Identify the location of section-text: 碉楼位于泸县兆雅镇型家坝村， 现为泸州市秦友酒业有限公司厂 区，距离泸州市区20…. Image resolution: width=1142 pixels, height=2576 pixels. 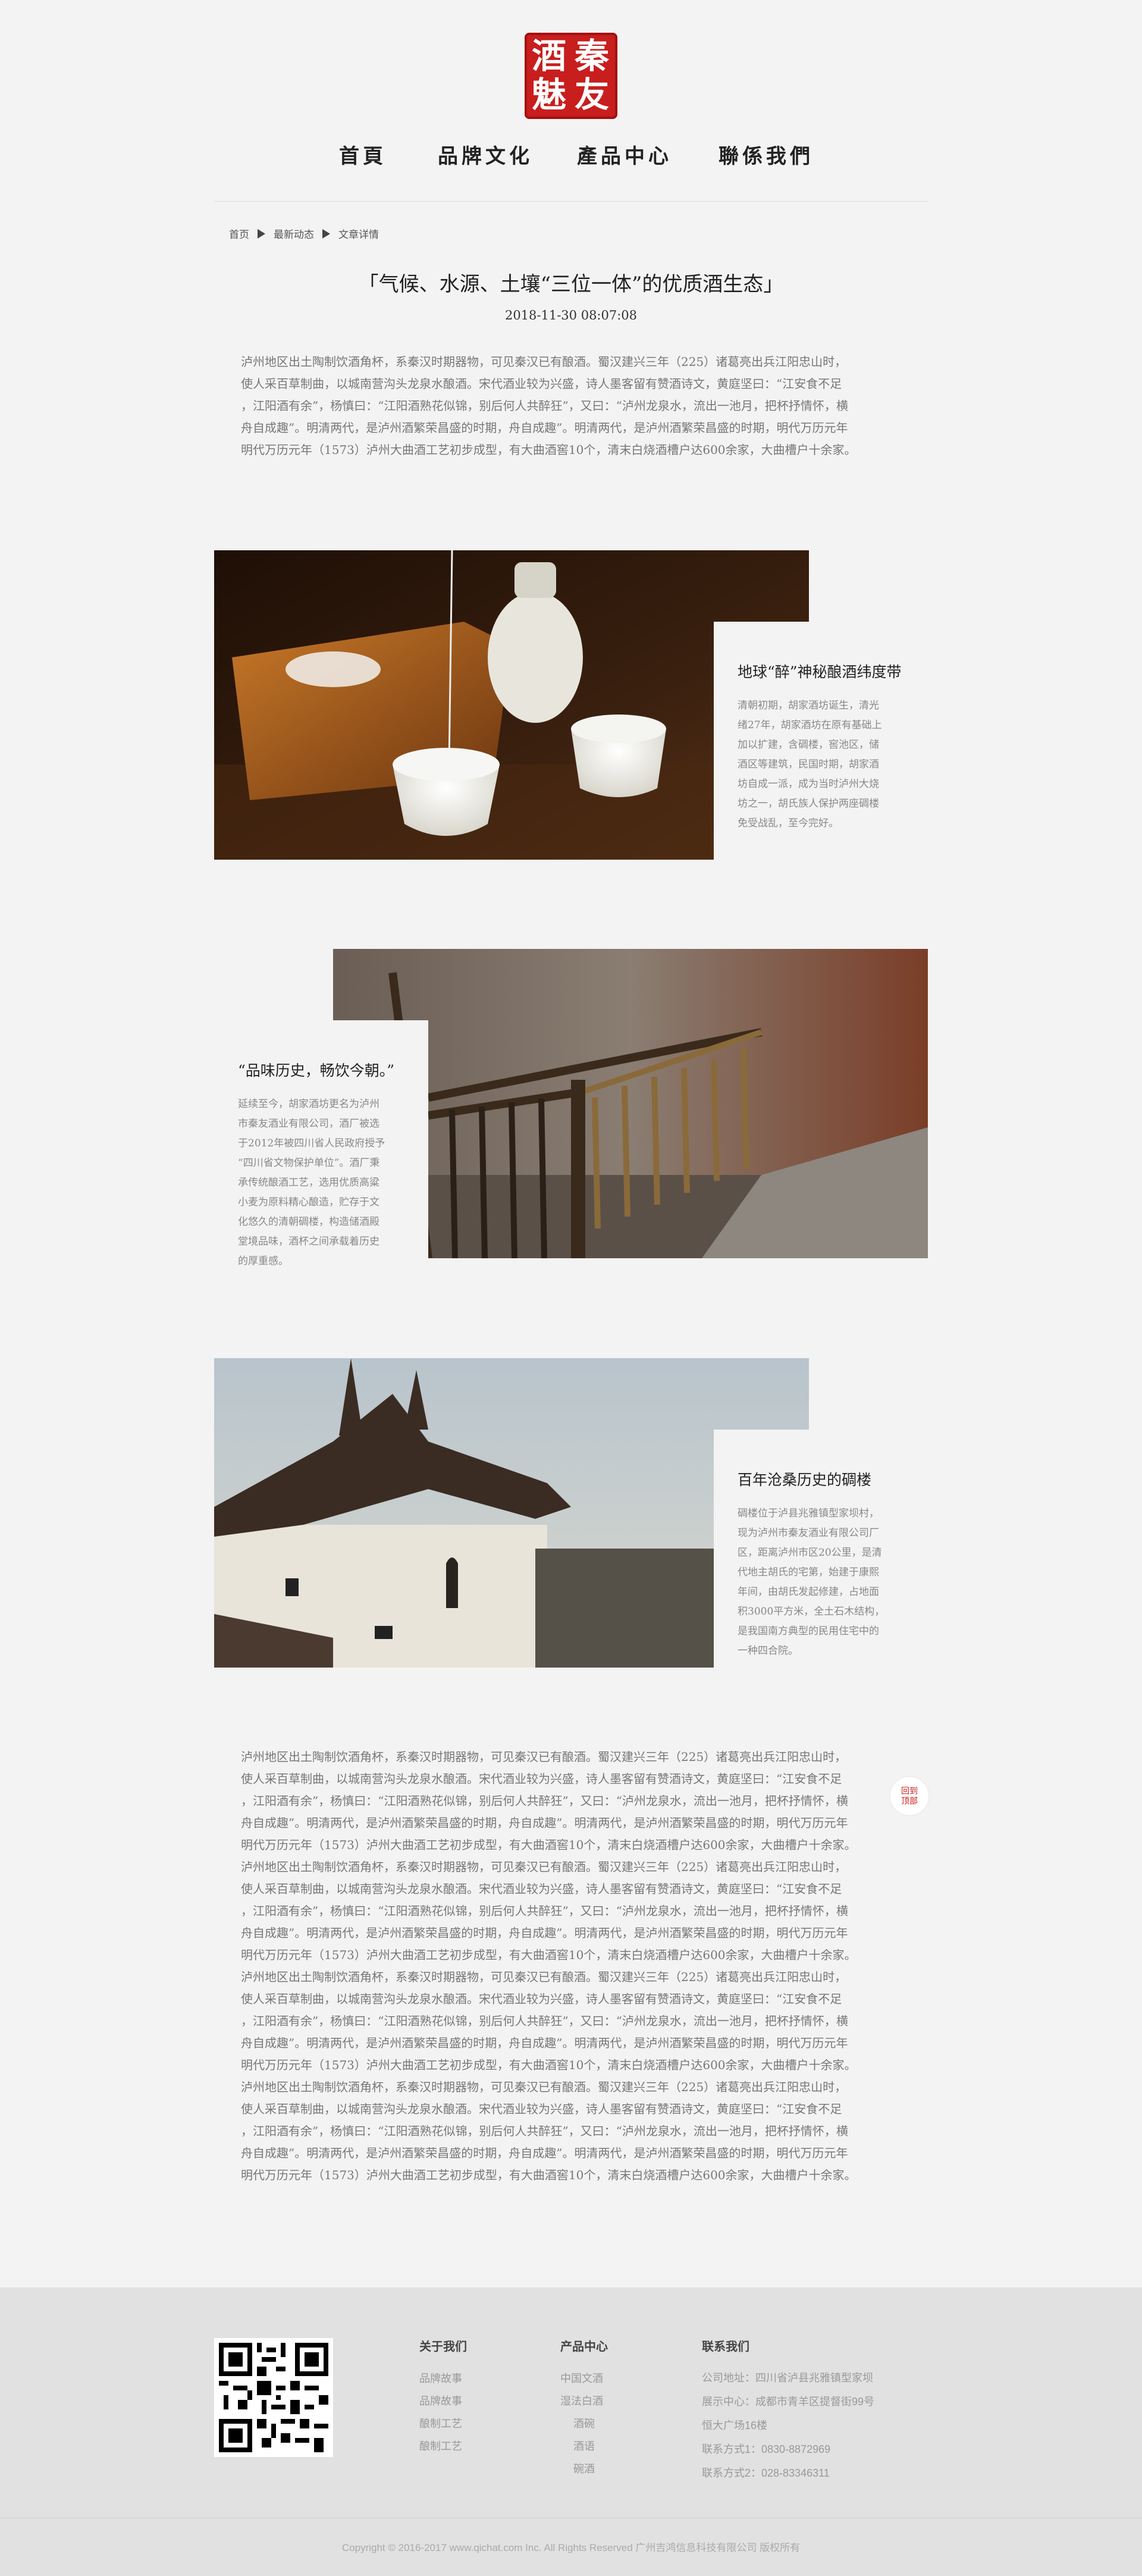
(821, 1582).